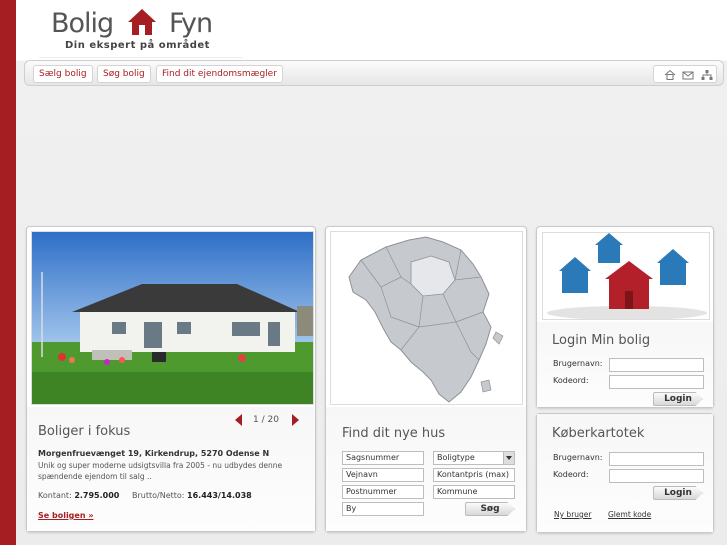  I want to click on brand-stripe, so click(8, 272).